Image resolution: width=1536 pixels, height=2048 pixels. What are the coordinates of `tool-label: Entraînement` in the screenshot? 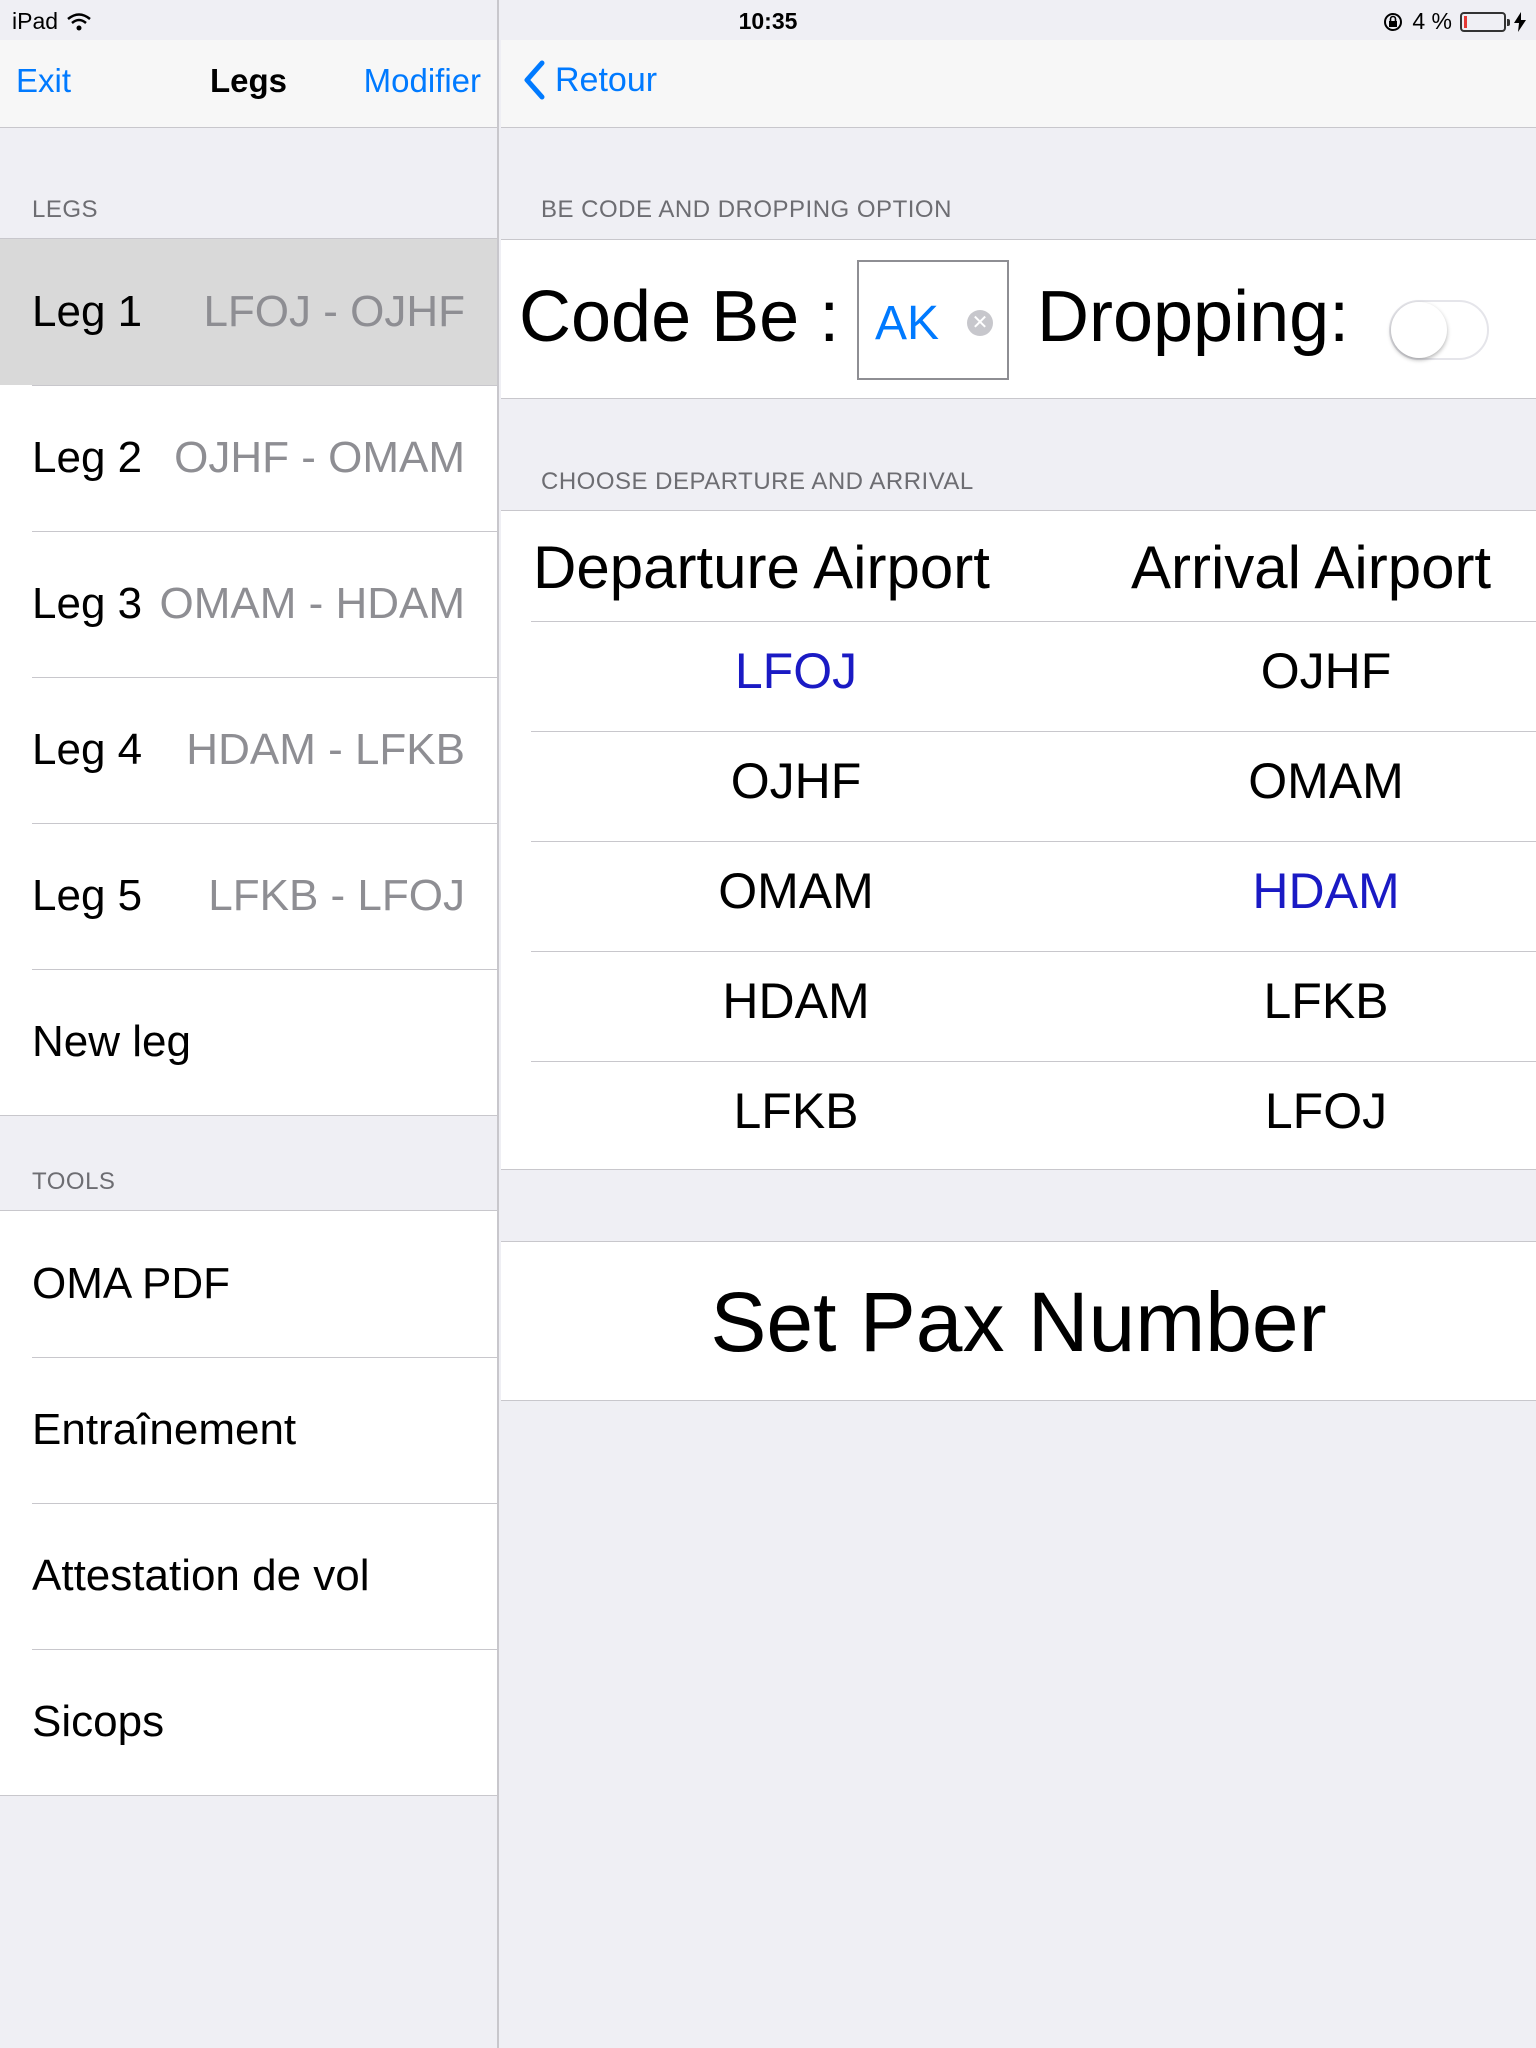 It's located at (164, 1429).